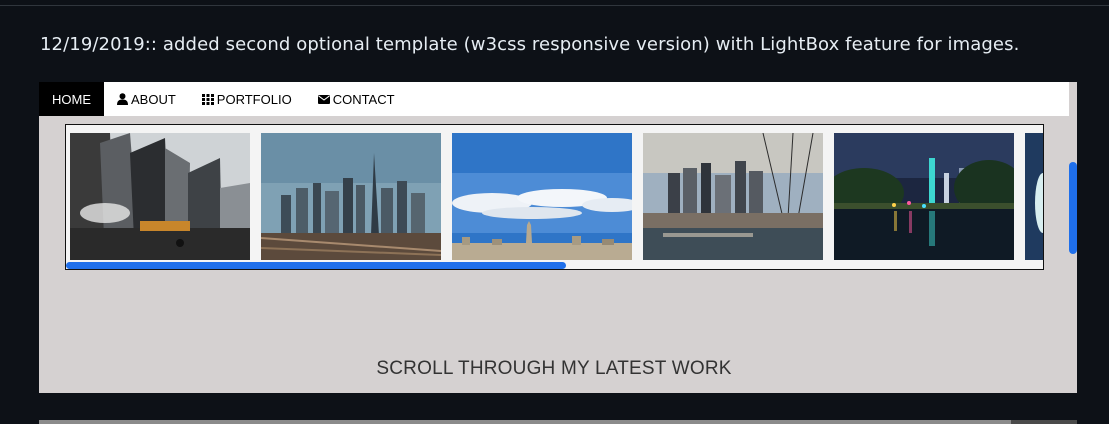  I want to click on navbar: HOME ABOUT PORTFOLIO CONTACT, so click(554, 99).